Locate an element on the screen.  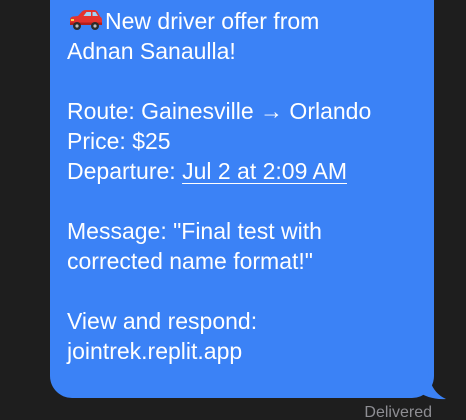
car-icon is located at coordinates (86, 20).